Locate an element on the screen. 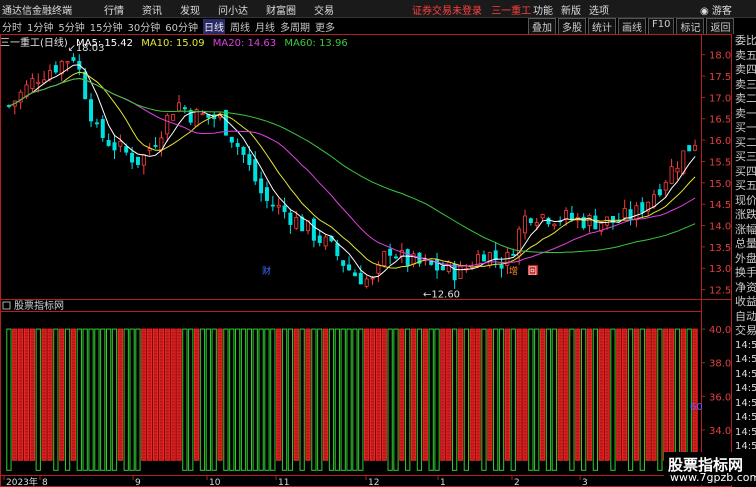  menu-item-jiaoyi: 交易 is located at coordinates (324, 9).